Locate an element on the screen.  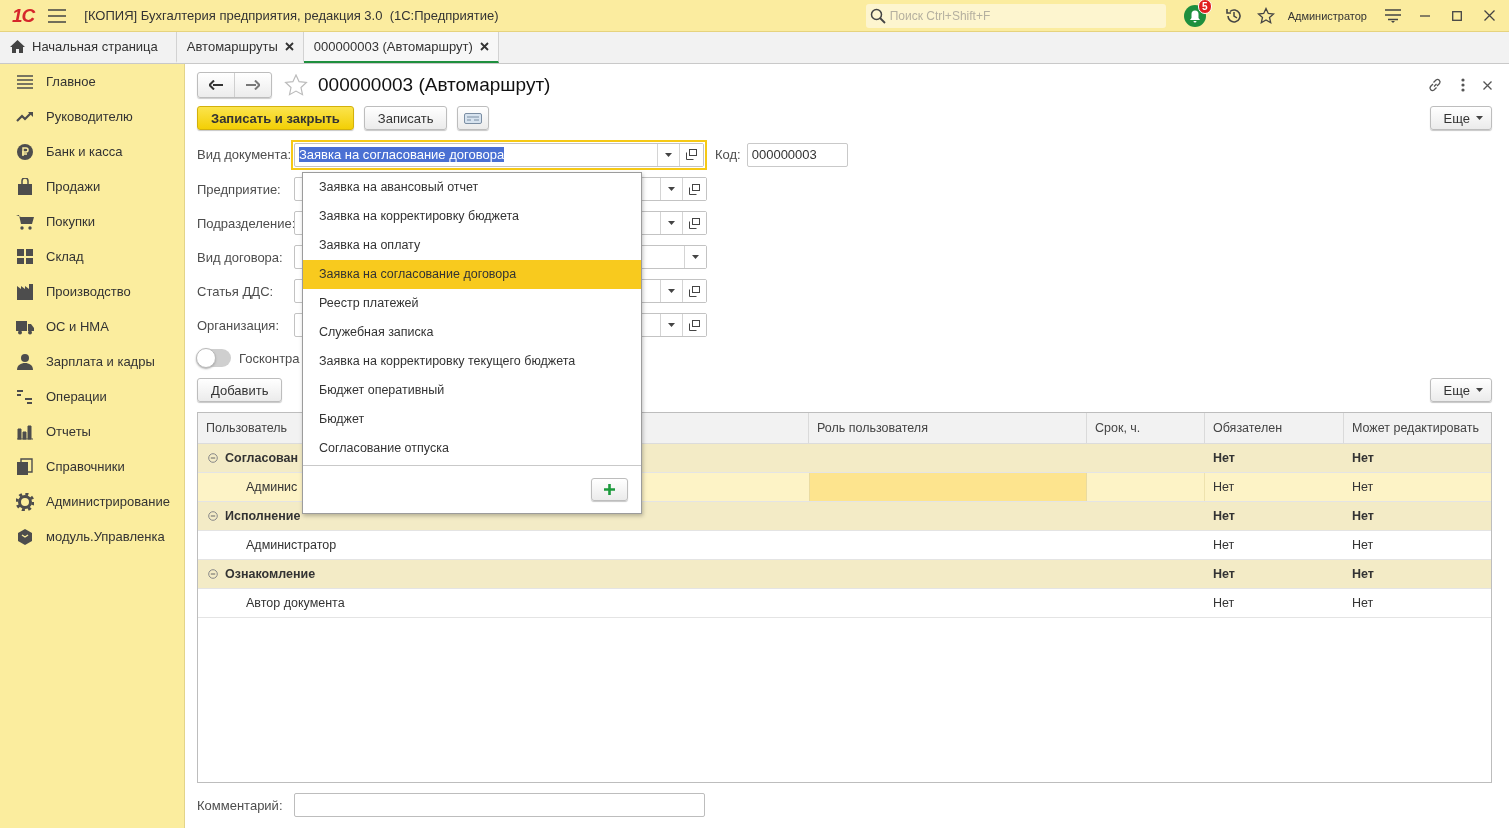
sidebar-item: Руководителю is located at coordinates (89, 116).